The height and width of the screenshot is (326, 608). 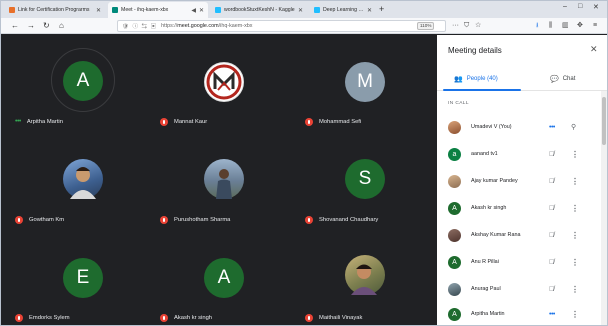 I want to click on browser-tab-deep-learning: Deep Learning Tutorial for Beg ✕, so click(x=343, y=10).